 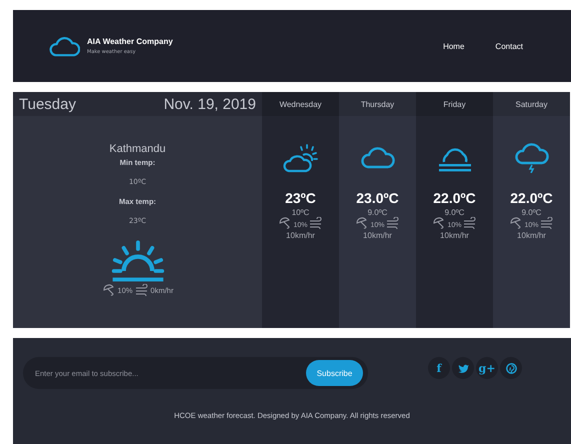 What do you see at coordinates (300, 198) in the screenshot?
I see `high-temp: 23ºC` at bounding box center [300, 198].